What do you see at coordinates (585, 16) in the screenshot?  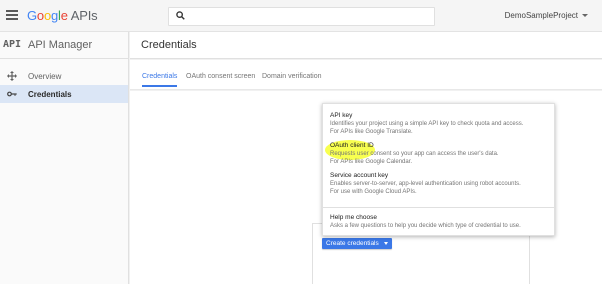 I see `chevron-down-icon` at bounding box center [585, 16].